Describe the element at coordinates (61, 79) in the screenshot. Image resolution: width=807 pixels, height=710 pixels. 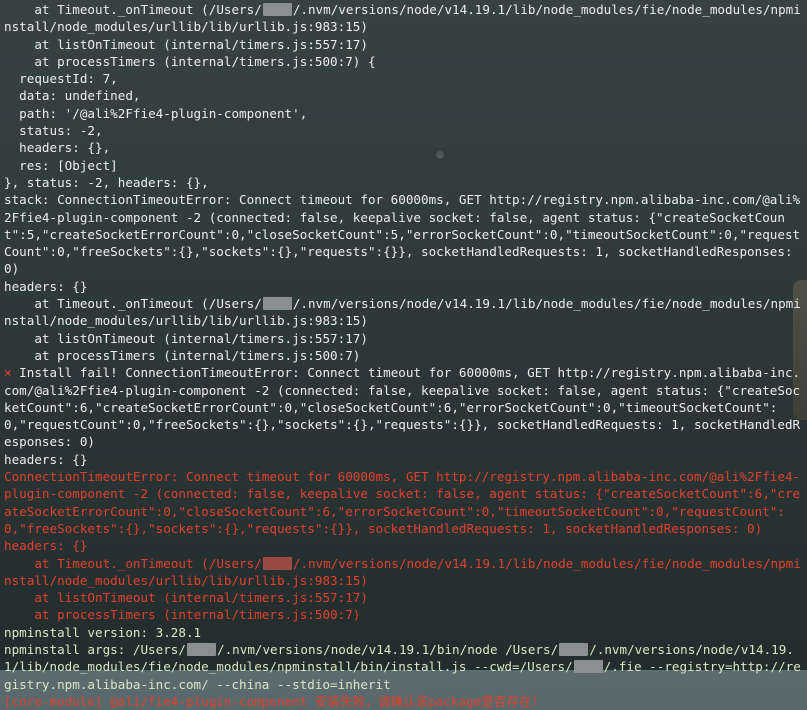
I see `terminal-text: requestId: 7,` at that location.